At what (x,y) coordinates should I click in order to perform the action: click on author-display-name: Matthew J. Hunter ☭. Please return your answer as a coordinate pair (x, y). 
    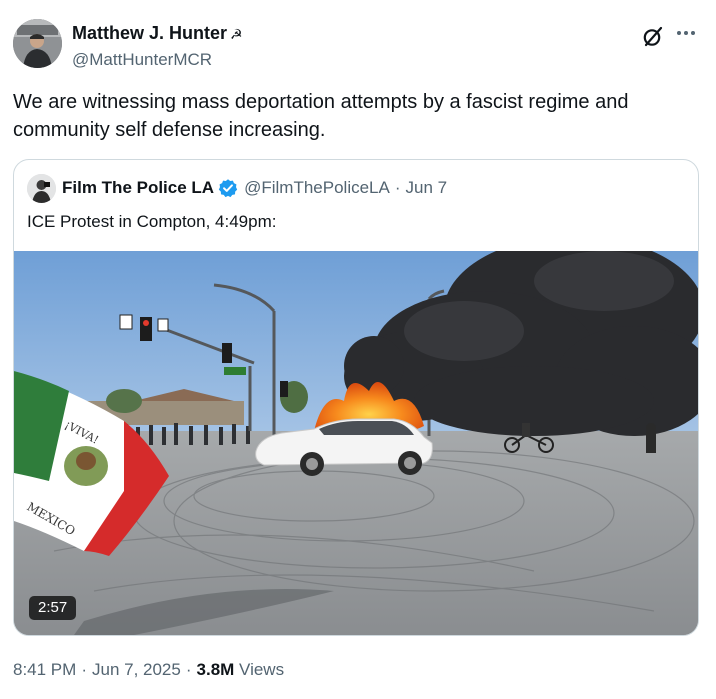
    Looking at the image, I should click on (157, 34).